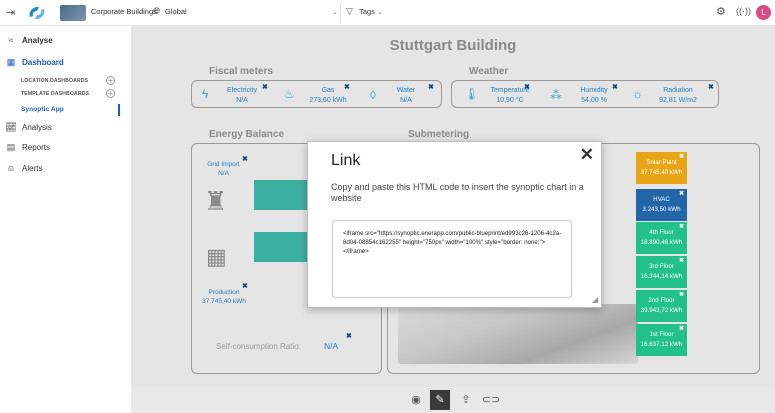 This screenshot has height=413, width=775. Describe the element at coordinates (176, 11) in the screenshot. I see `scope-selector: Global` at that location.